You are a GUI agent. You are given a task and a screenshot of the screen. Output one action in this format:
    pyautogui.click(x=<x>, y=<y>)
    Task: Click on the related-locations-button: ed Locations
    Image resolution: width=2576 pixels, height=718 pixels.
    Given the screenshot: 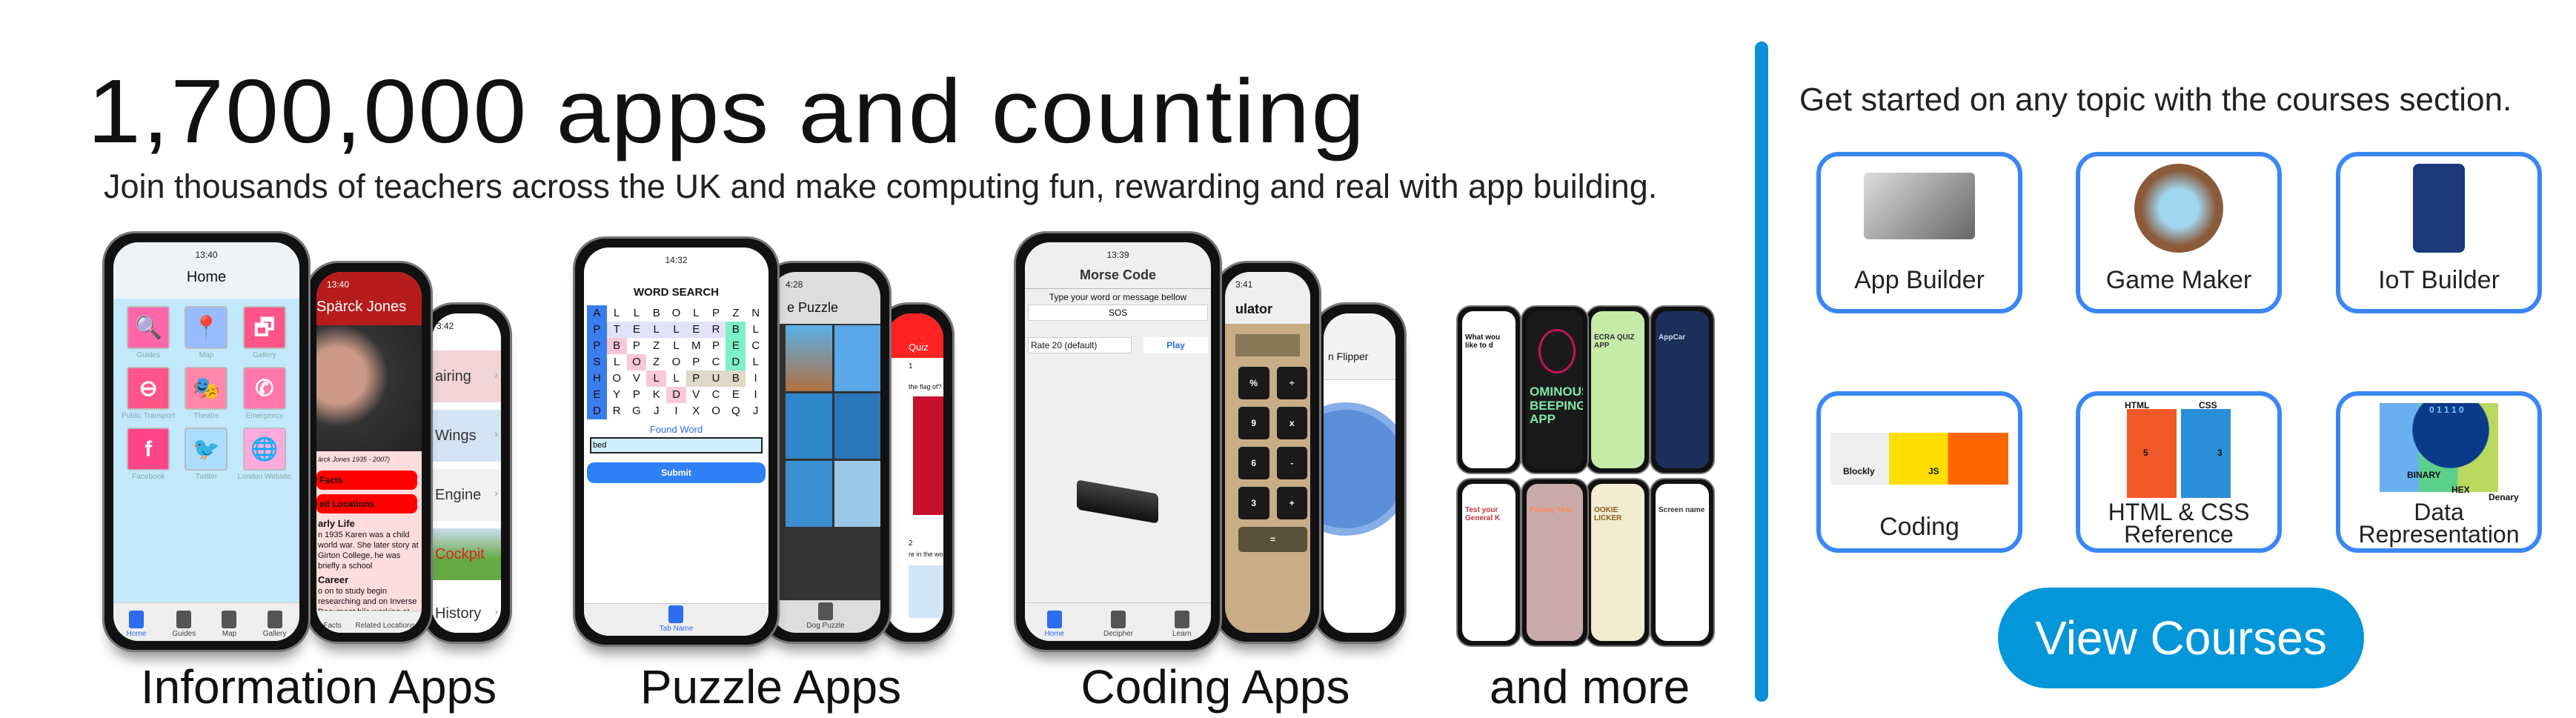 What is the action you would take?
    pyautogui.click(x=366, y=504)
    